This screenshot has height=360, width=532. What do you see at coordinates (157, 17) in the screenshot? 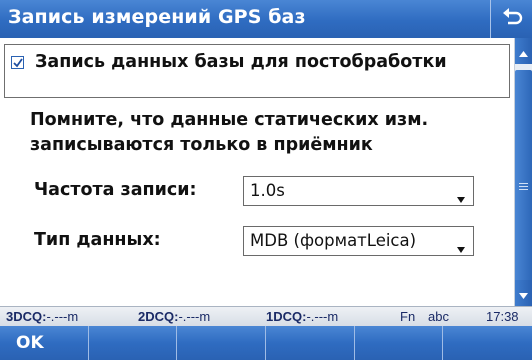
I see `window-title: Запись измерений GPS баз` at bounding box center [157, 17].